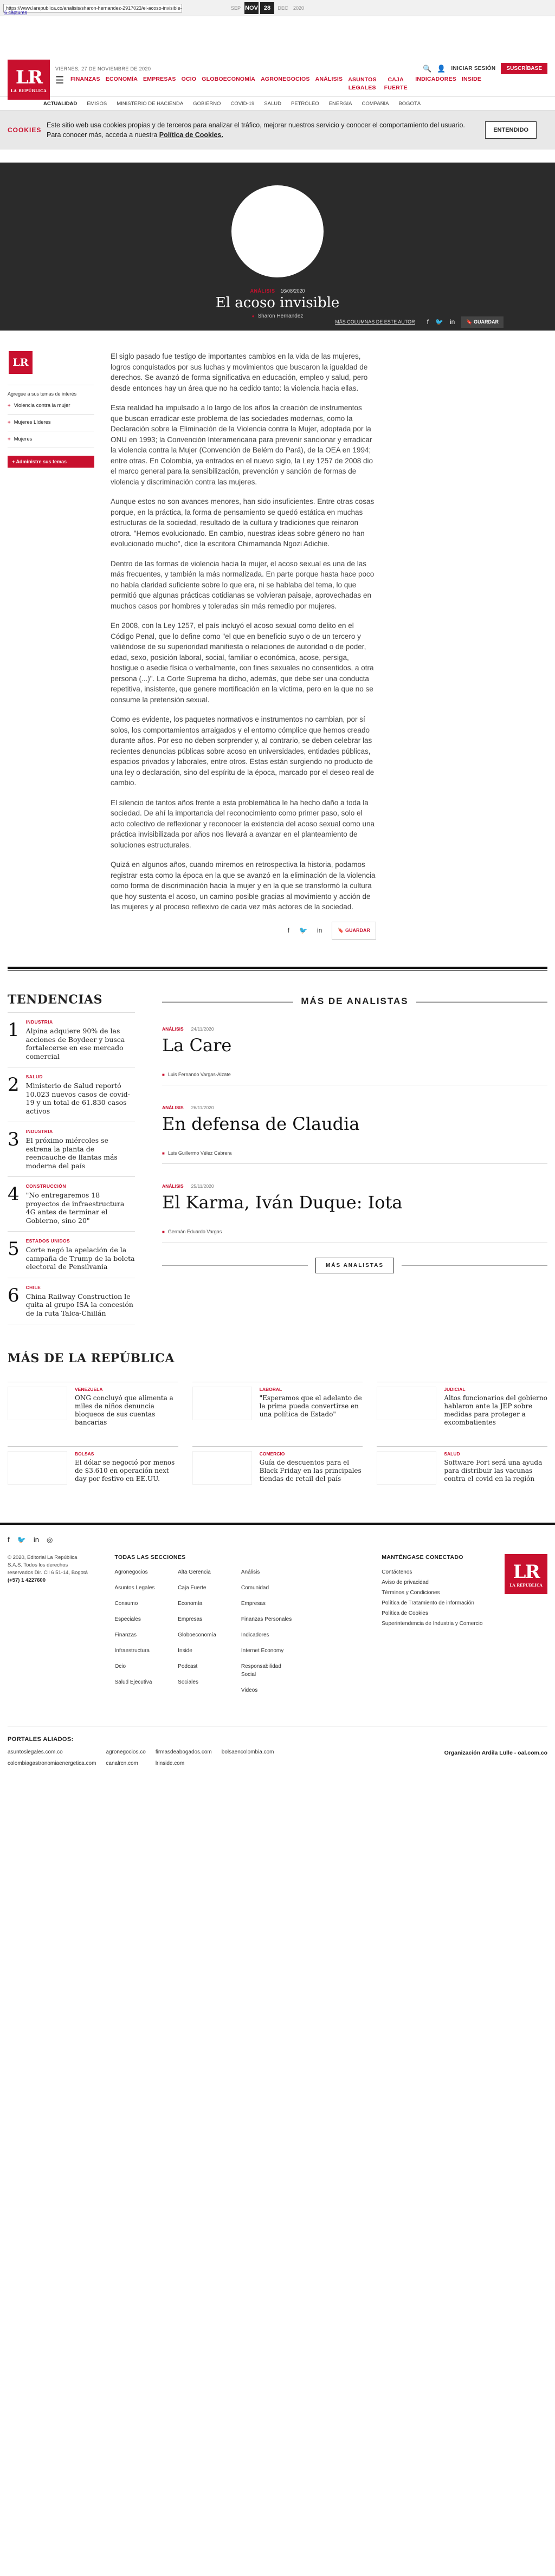  Describe the element at coordinates (206, 1666) in the screenshot. I see `footer-link: Podcast` at that location.